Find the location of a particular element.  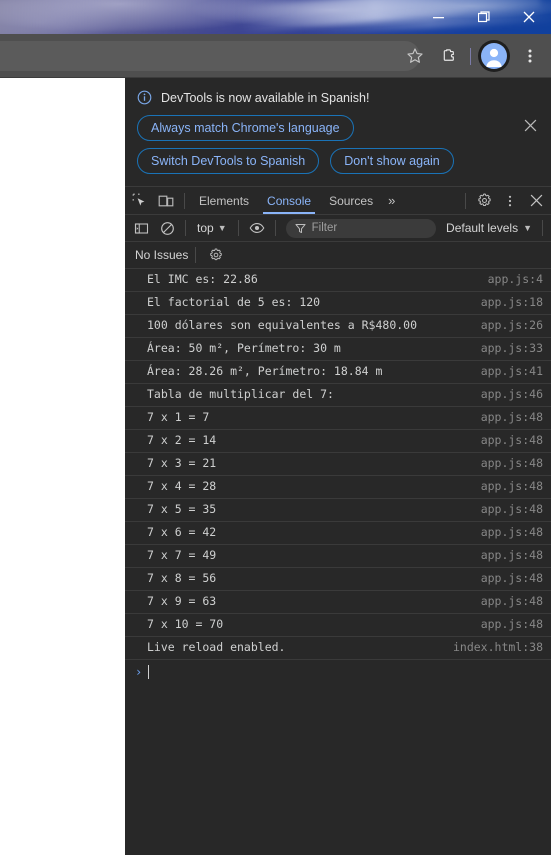

close-icon is located at coordinates (530, 125).